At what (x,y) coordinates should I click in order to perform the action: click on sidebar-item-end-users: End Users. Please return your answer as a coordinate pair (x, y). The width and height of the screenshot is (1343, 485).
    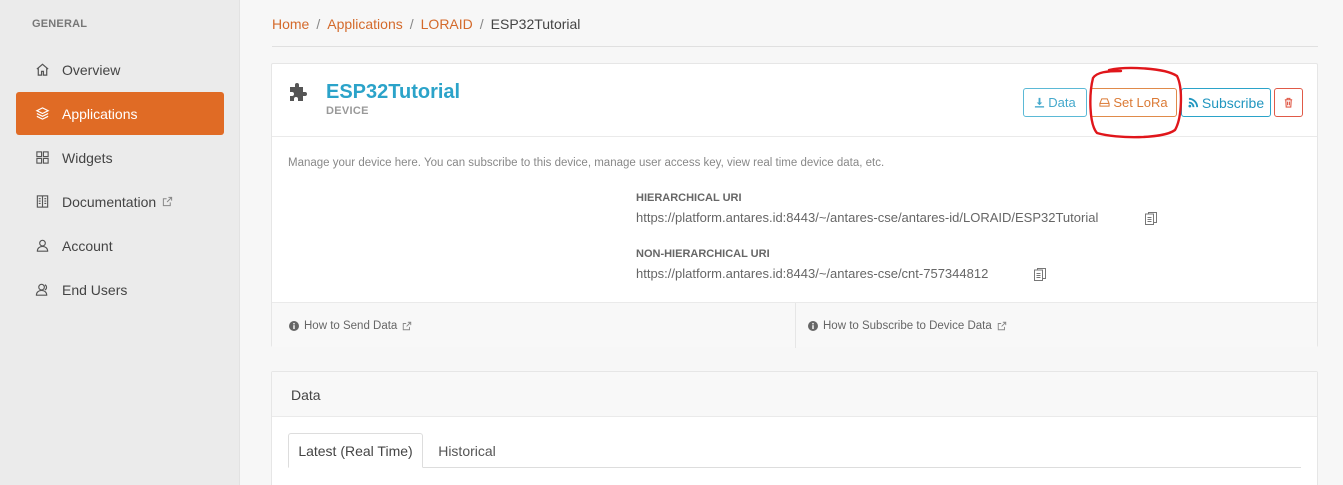
    Looking at the image, I should click on (120, 289).